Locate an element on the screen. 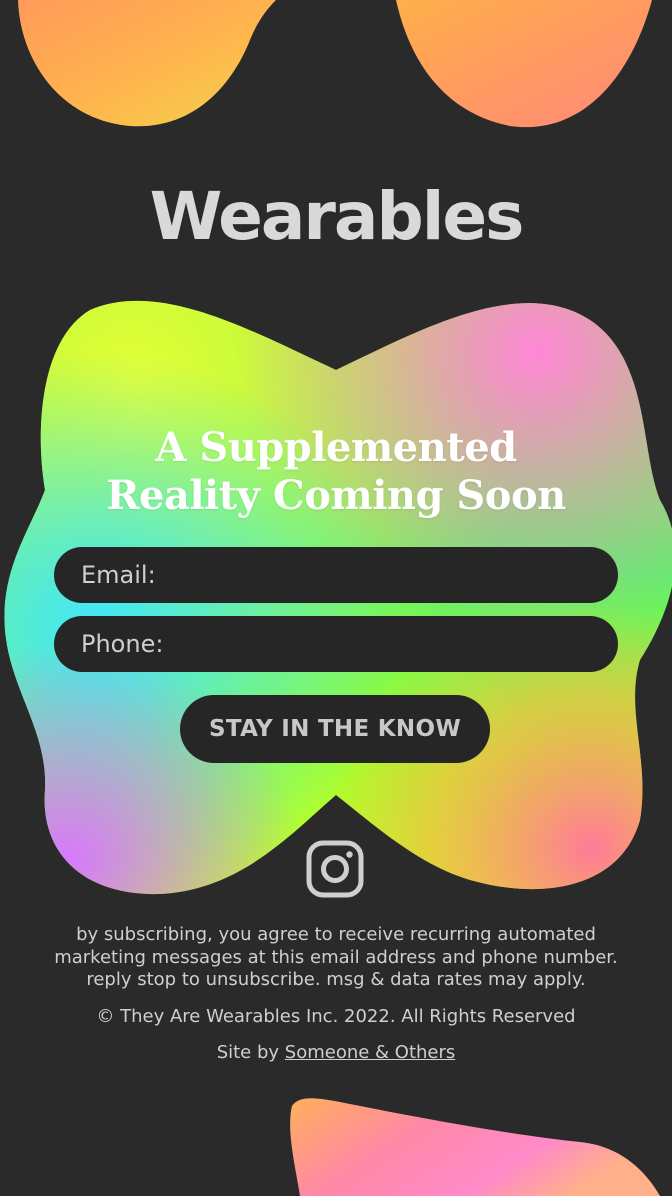 This screenshot has height=1196, width=672. instagram-icon is located at coordinates (335, 869).